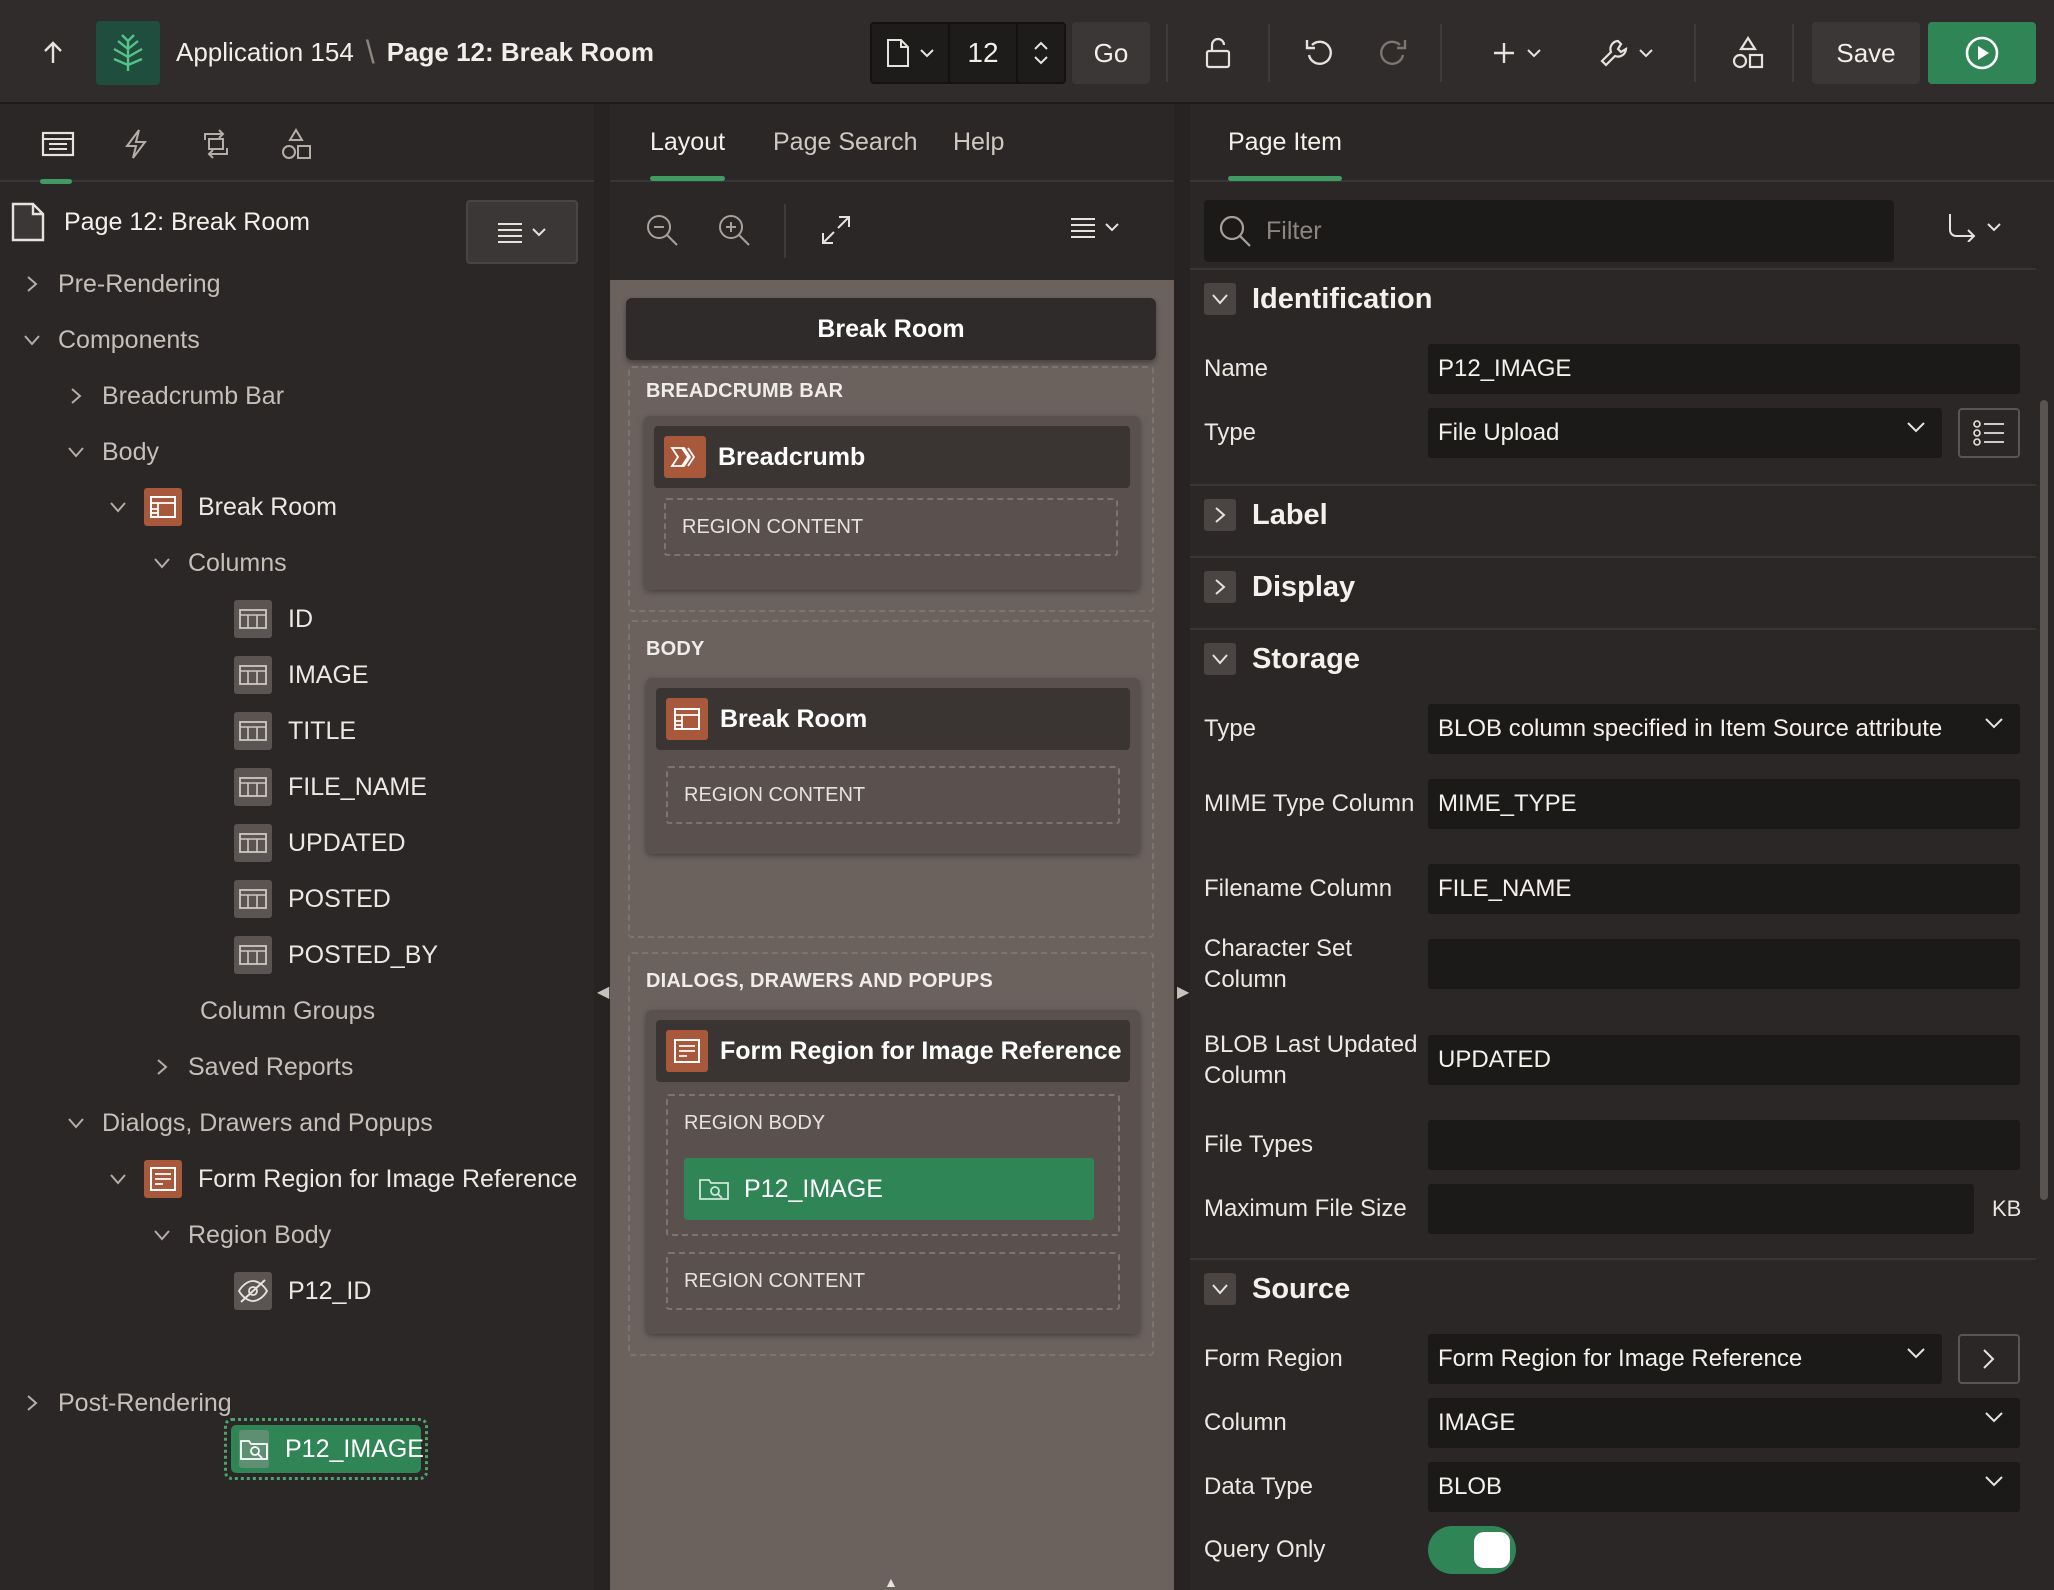 Image resolution: width=2054 pixels, height=1590 pixels. What do you see at coordinates (836, 233) in the screenshot?
I see `expand-icon` at bounding box center [836, 233].